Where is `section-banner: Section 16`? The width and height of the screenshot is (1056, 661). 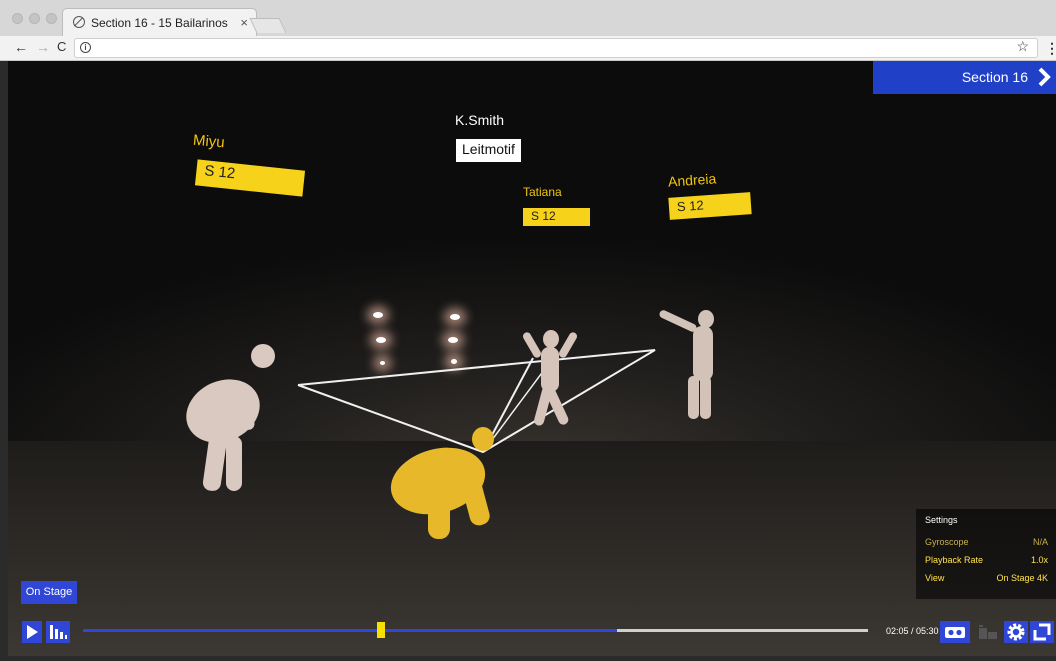
section-banner: Section 16 is located at coordinates (964, 77).